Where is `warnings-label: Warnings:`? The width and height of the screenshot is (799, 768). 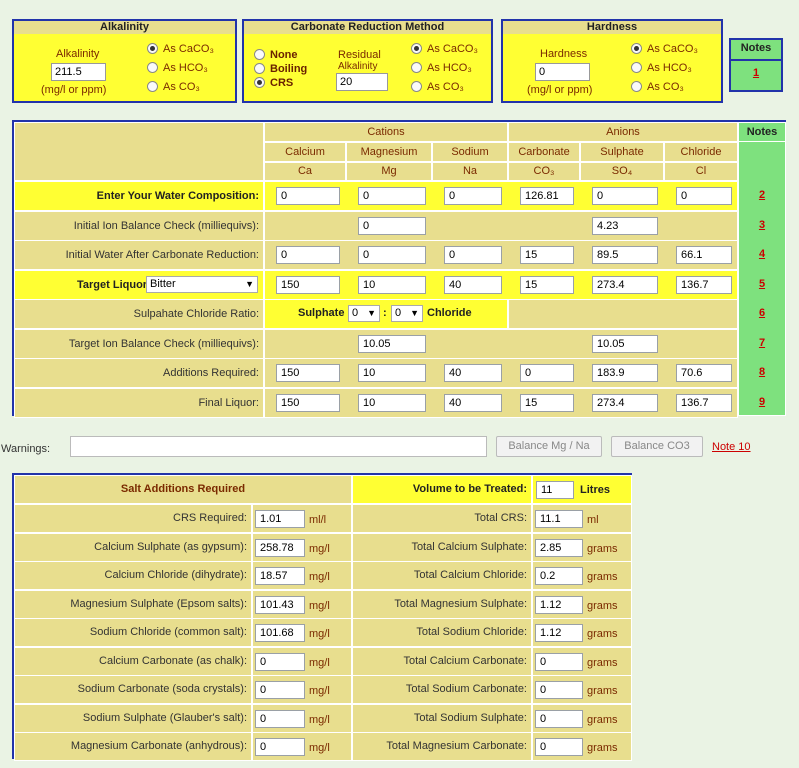
warnings-label: Warnings: is located at coordinates (26, 449).